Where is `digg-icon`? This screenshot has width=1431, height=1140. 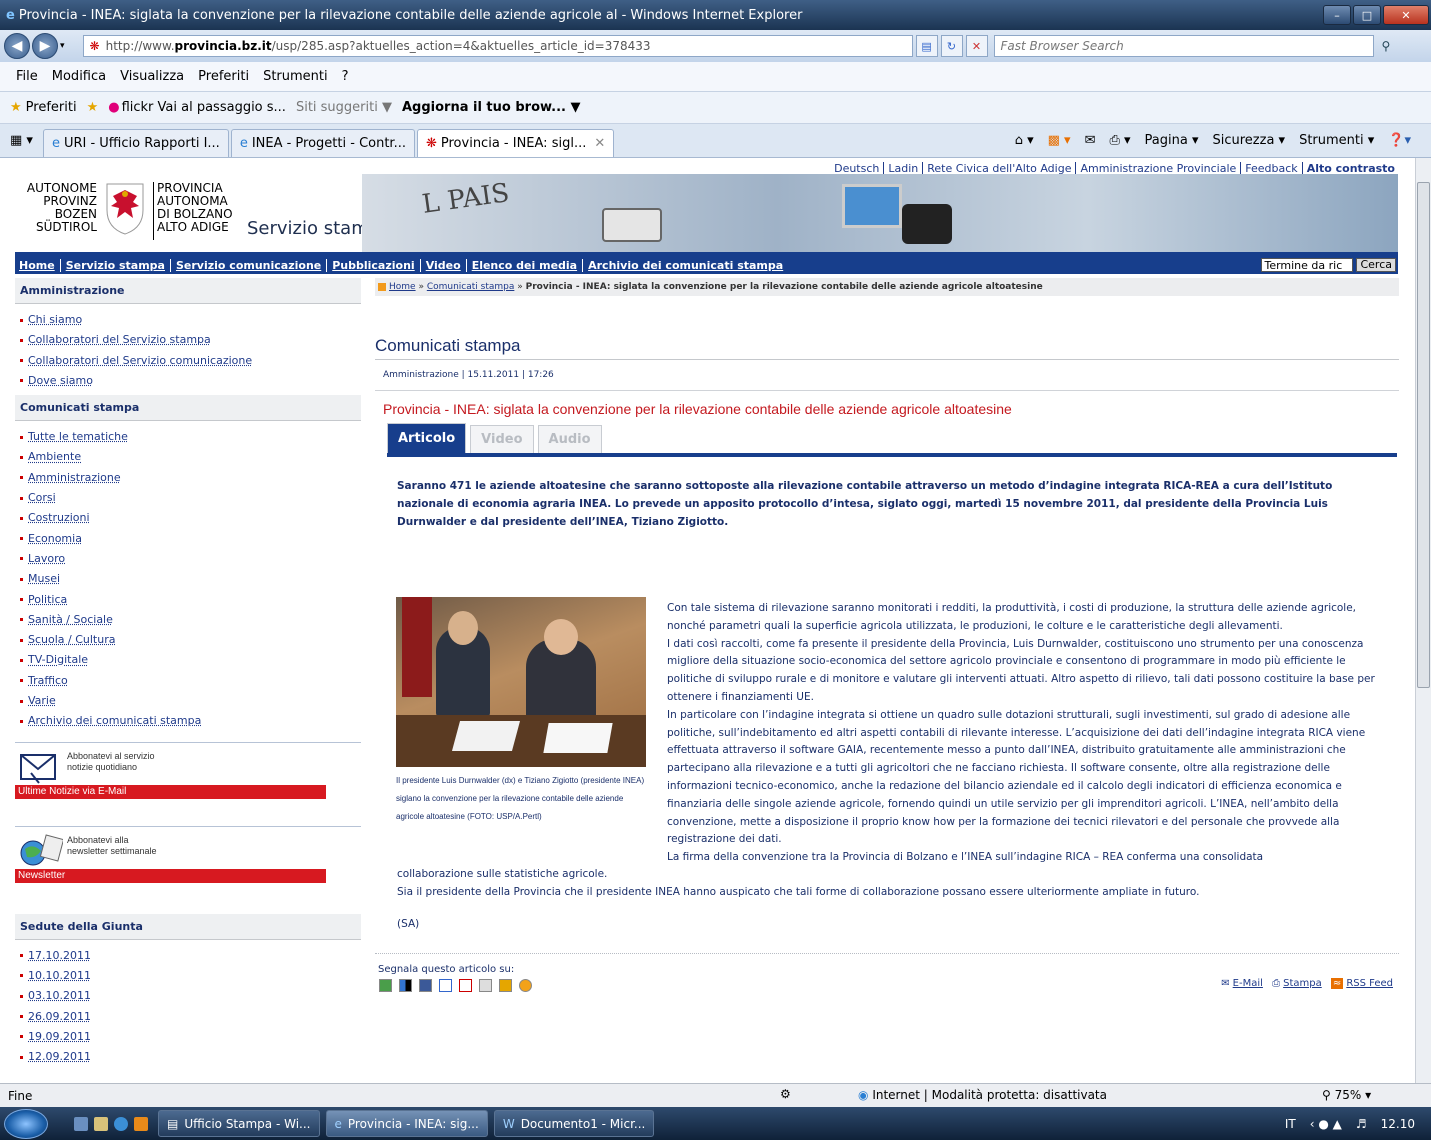
digg-icon is located at coordinates (485, 985).